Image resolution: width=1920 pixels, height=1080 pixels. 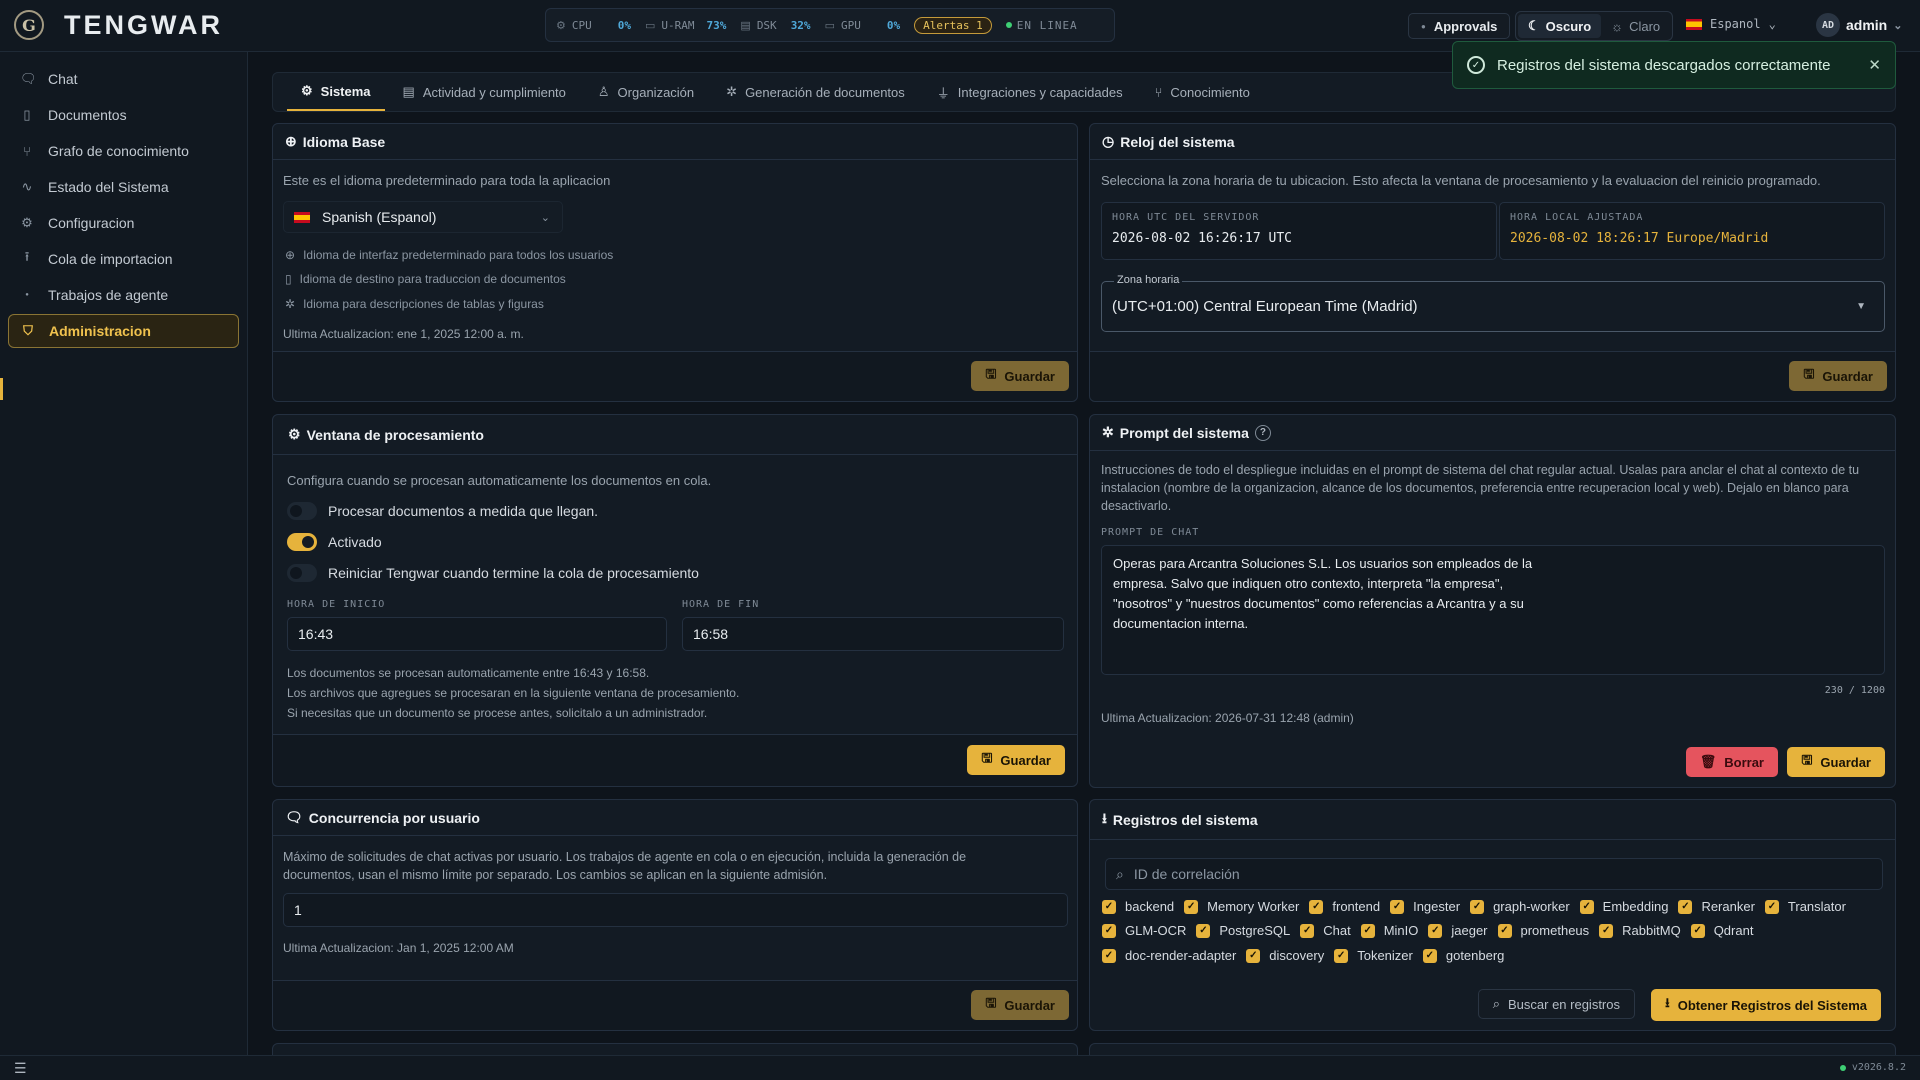 I want to click on next-panel-right, so click(x=1492, y=1049).